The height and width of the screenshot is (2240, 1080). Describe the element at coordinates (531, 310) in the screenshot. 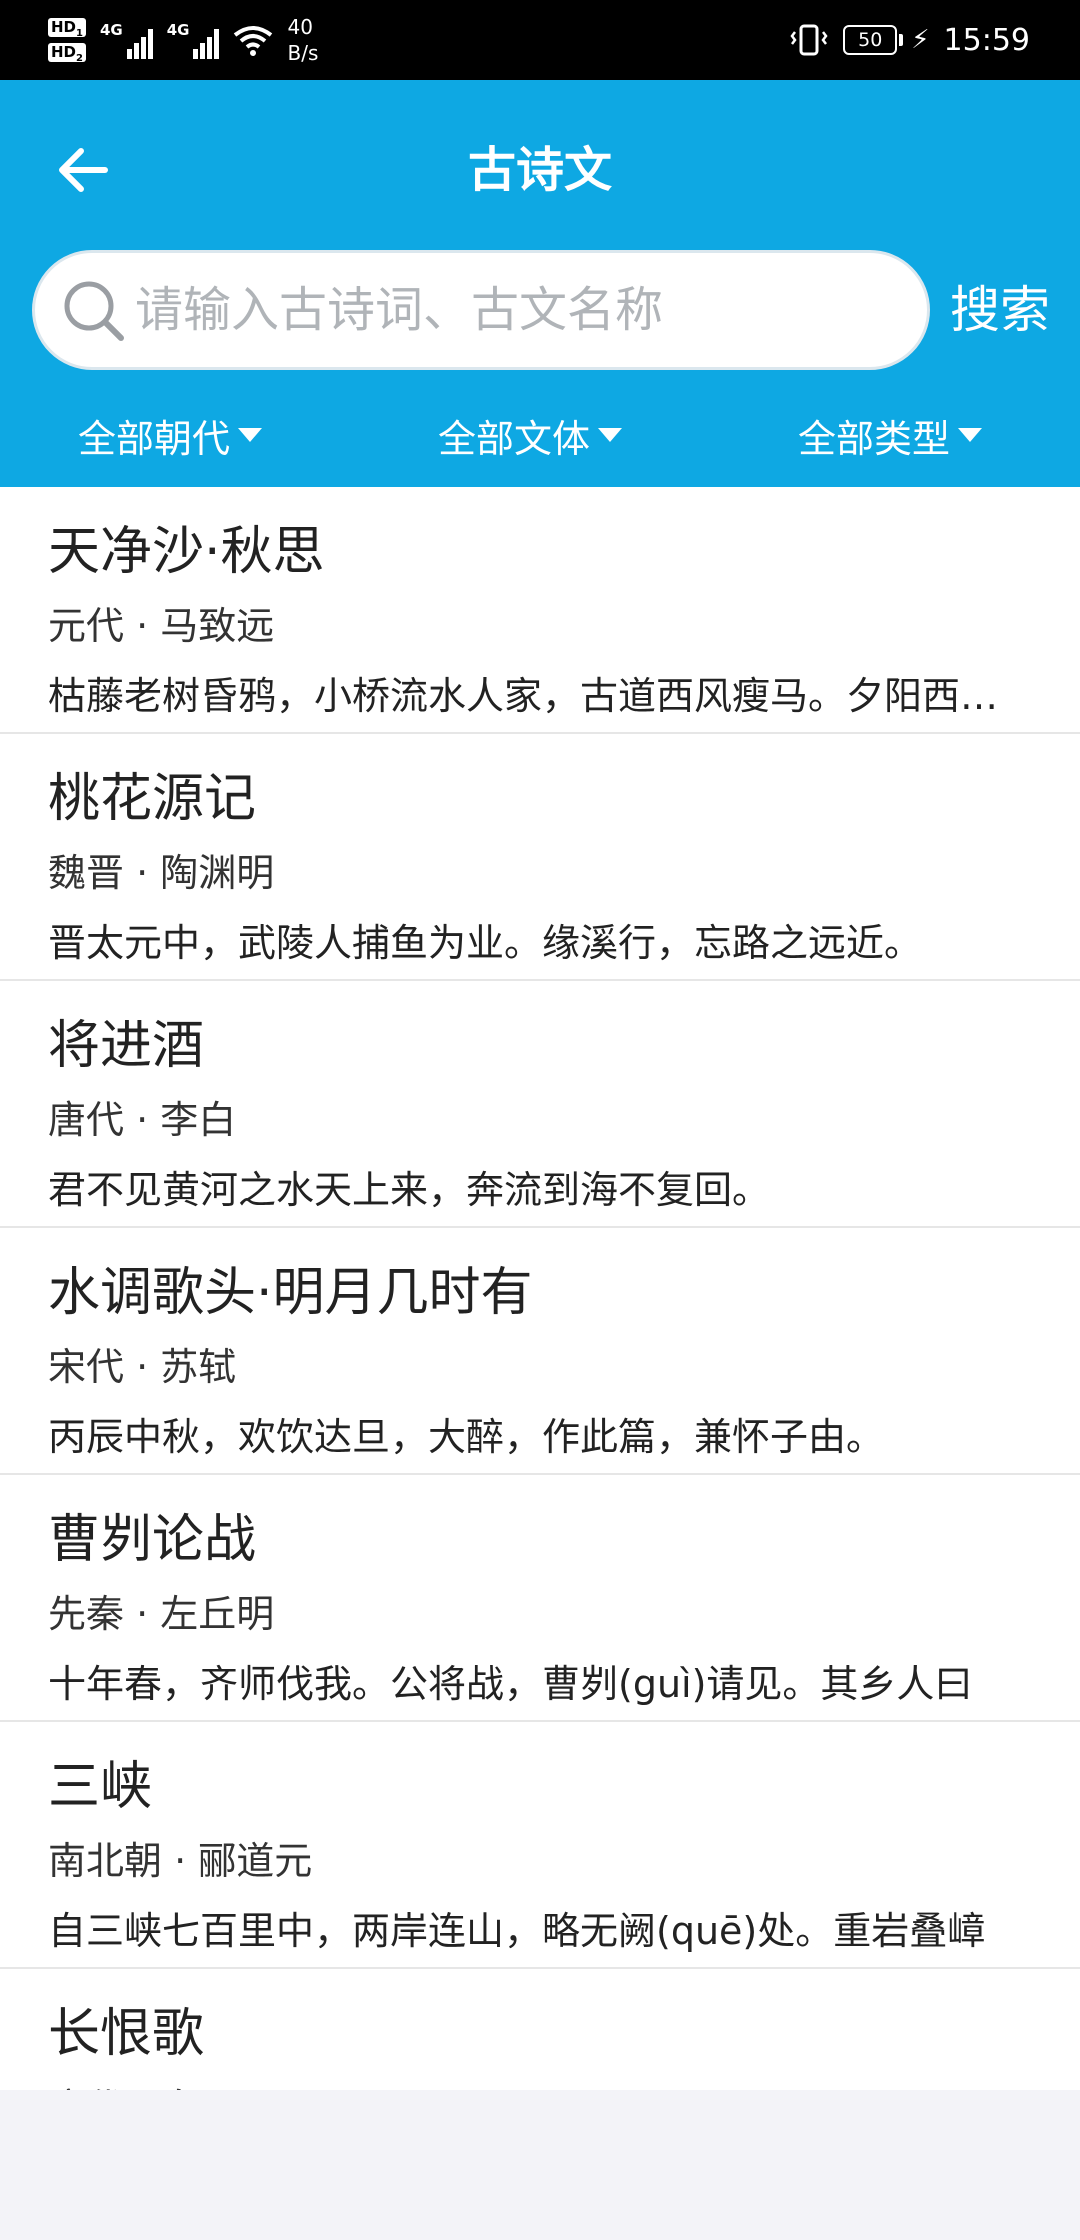

I see `search-input` at that location.